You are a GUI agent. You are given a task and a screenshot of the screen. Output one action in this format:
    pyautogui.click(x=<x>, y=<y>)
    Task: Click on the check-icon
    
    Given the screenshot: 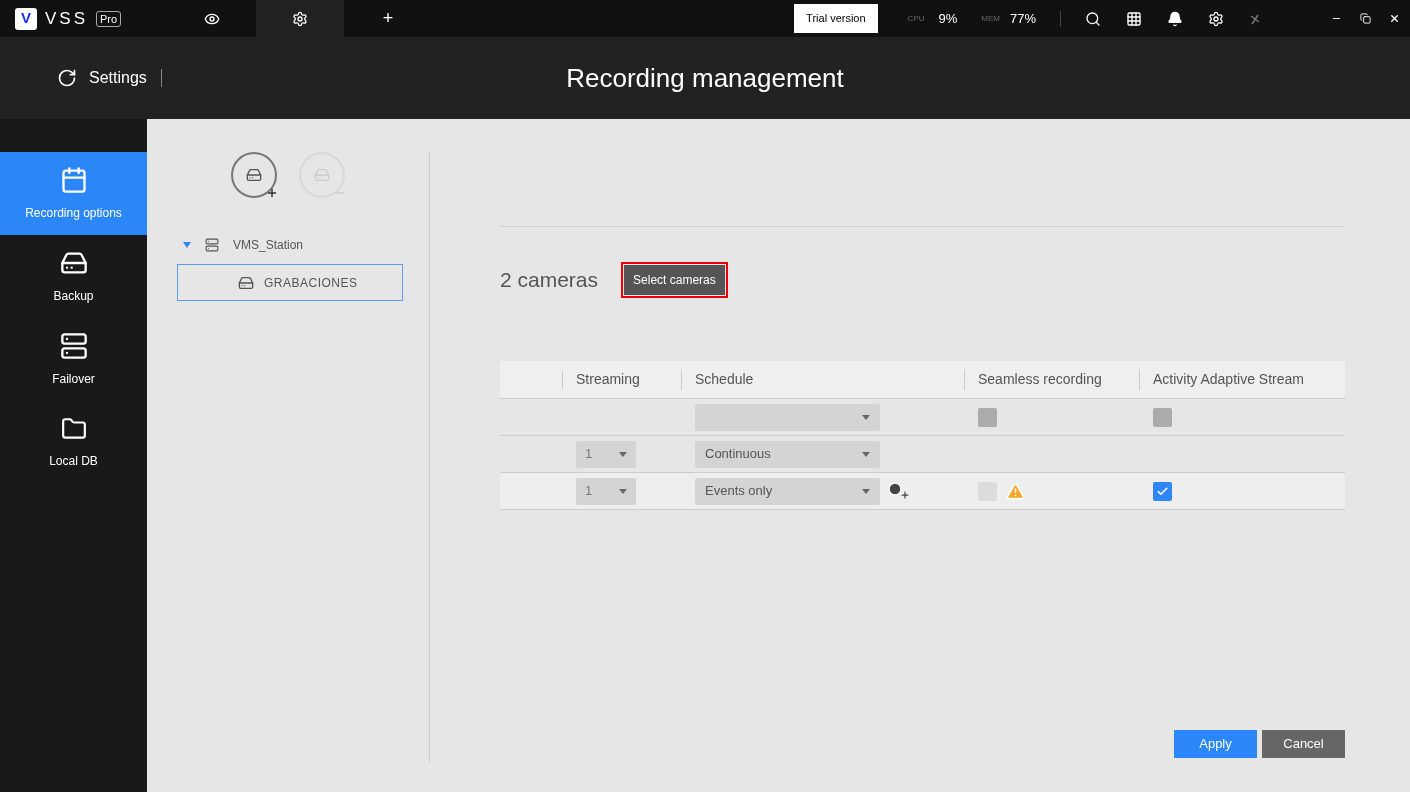 What is the action you would take?
    pyautogui.click(x=1162, y=491)
    